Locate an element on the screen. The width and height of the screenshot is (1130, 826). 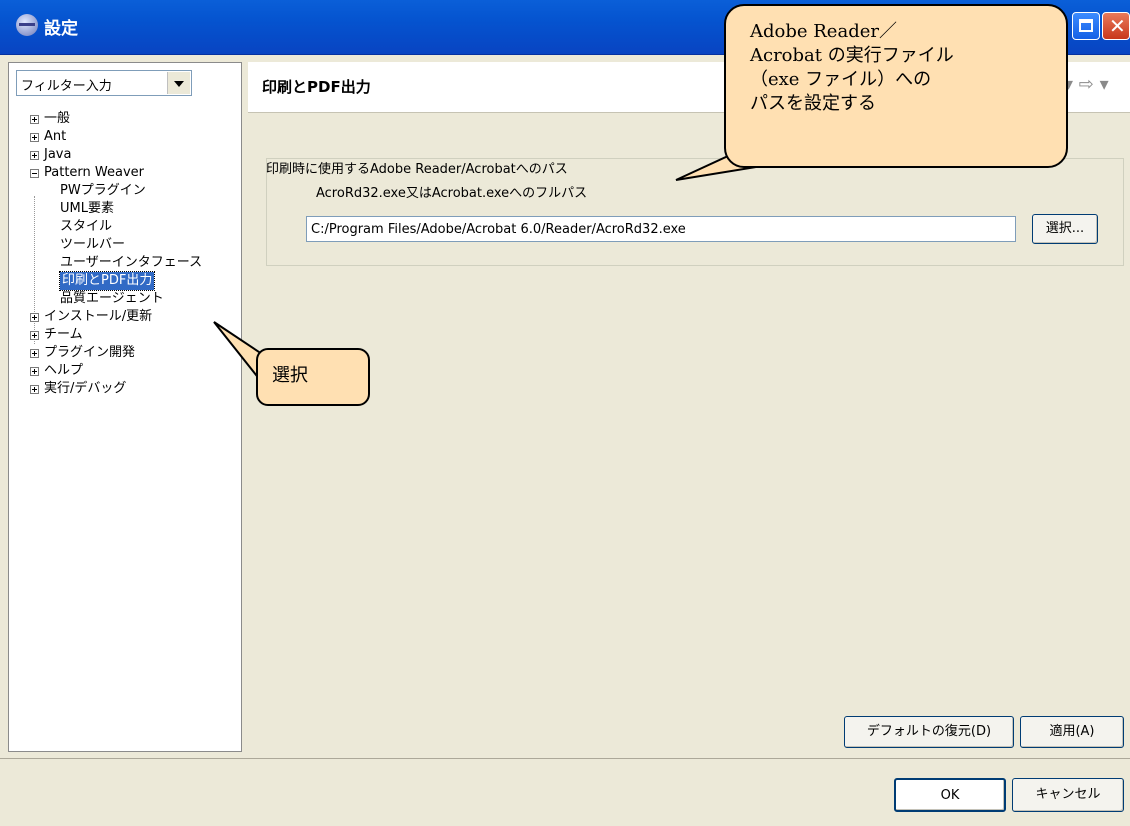
tree-item-label-selected: 印刷とPDF出力 is located at coordinates (107, 281).